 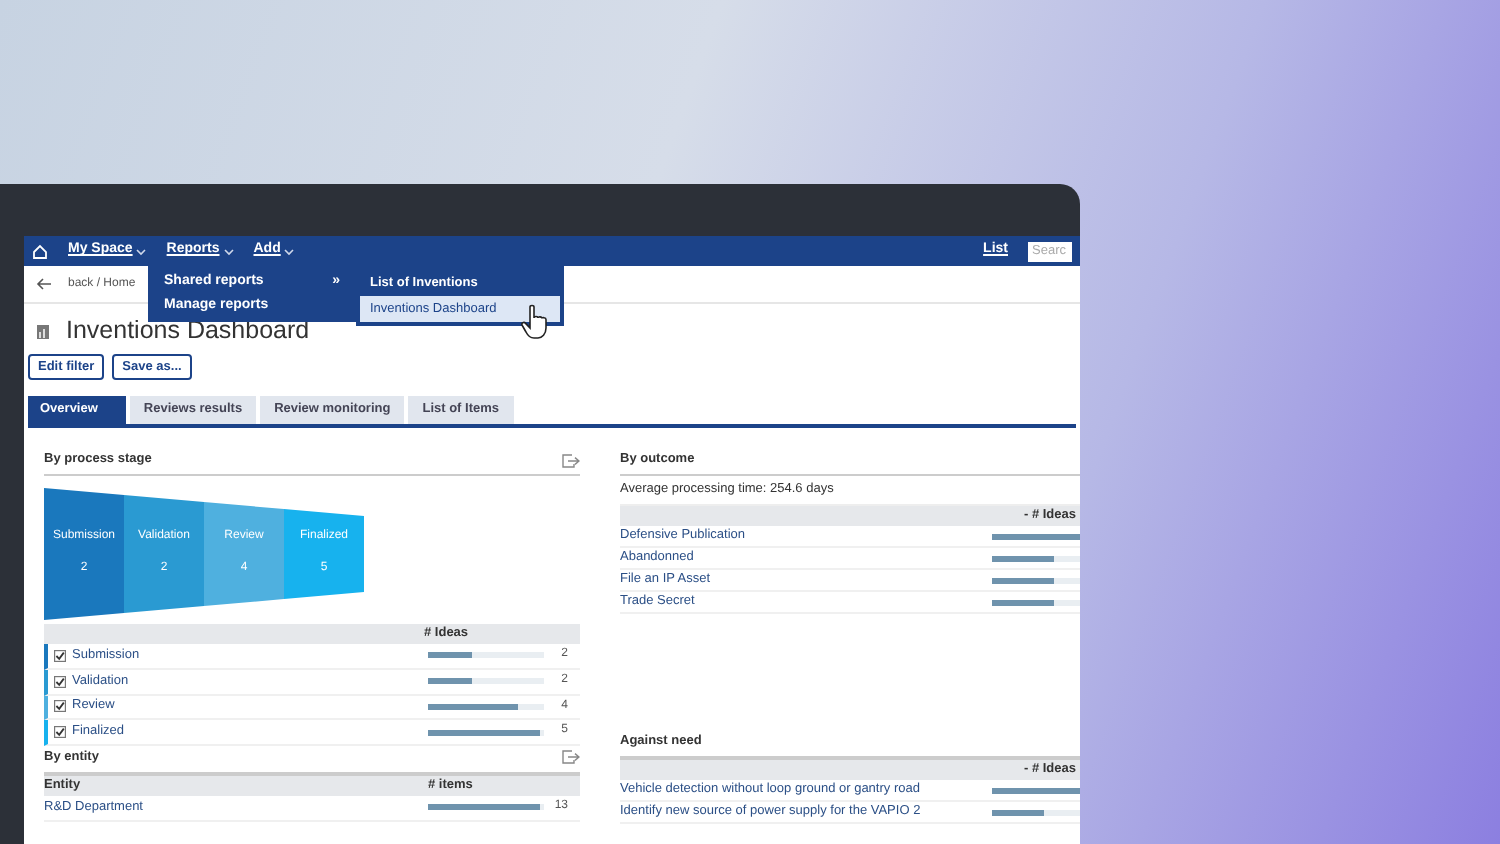 I want to click on page-title: Inventions Dashboard, so click(x=188, y=331).